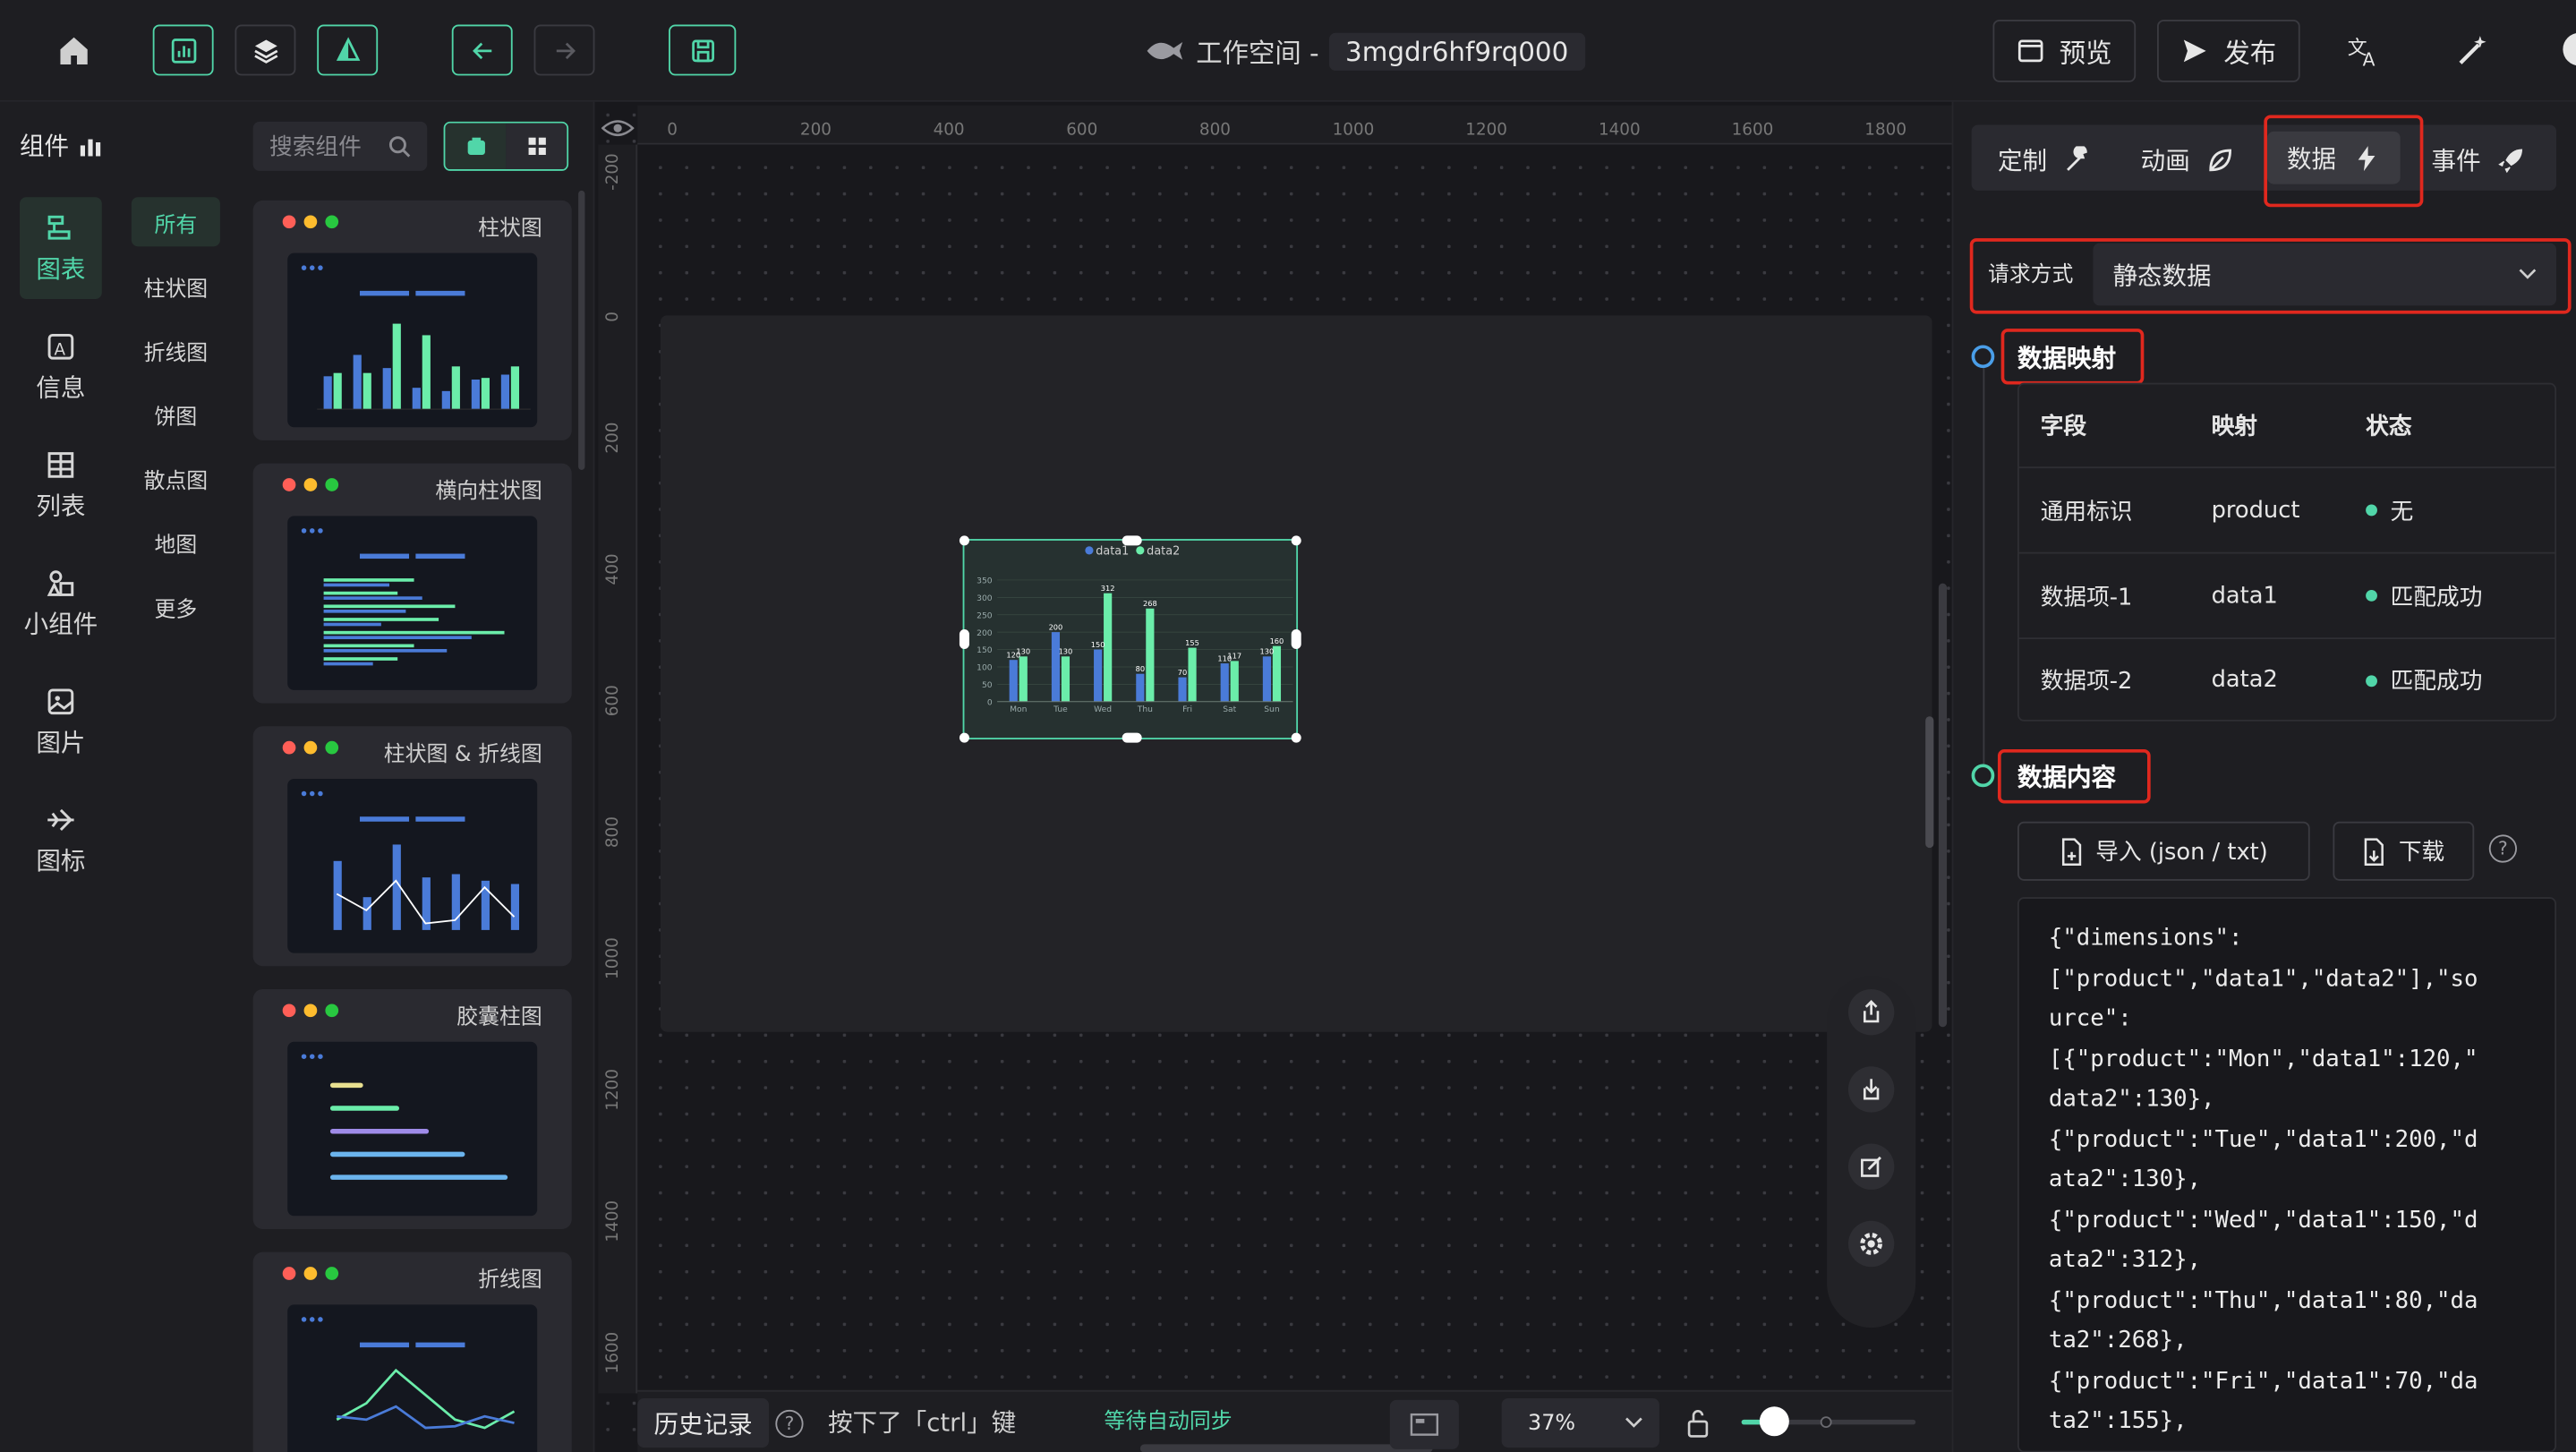 Image resolution: width=2576 pixels, height=1452 pixels. What do you see at coordinates (2364, 54) in the screenshot?
I see `translate-icon: 文A` at bounding box center [2364, 54].